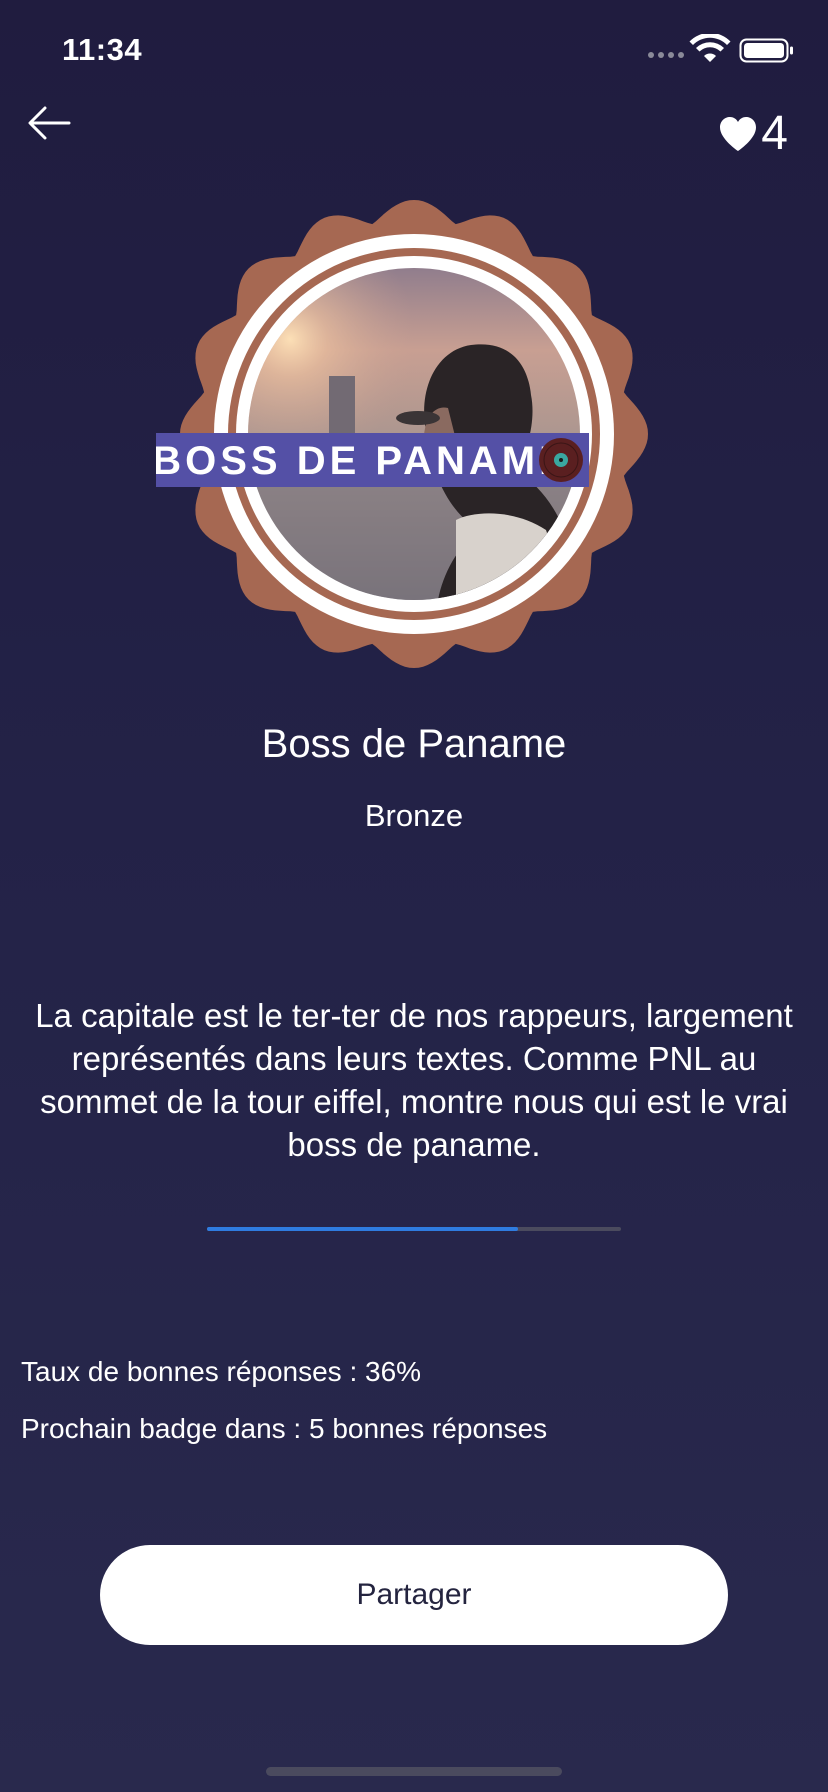  Describe the element at coordinates (414, 815) in the screenshot. I see `badge-level: Bronze` at that location.